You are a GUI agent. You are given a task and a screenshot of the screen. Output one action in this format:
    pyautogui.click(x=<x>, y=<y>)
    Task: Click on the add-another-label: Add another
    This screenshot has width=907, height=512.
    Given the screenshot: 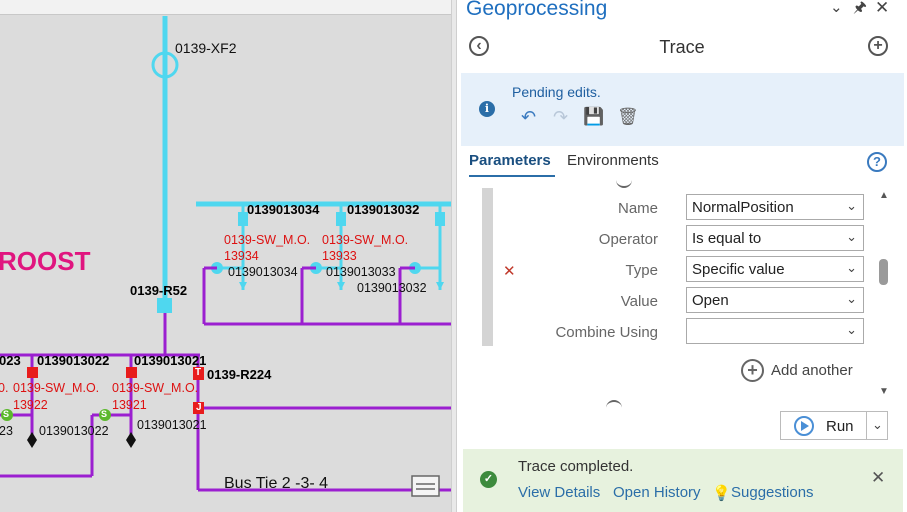 What is the action you would take?
    pyautogui.click(x=812, y=370)
    